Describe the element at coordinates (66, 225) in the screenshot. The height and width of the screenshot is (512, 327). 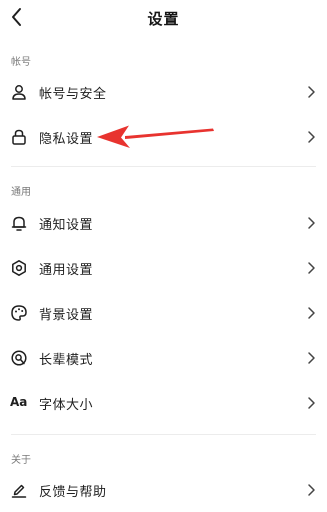
I see `menu-item-label: 通知设置` at that location.